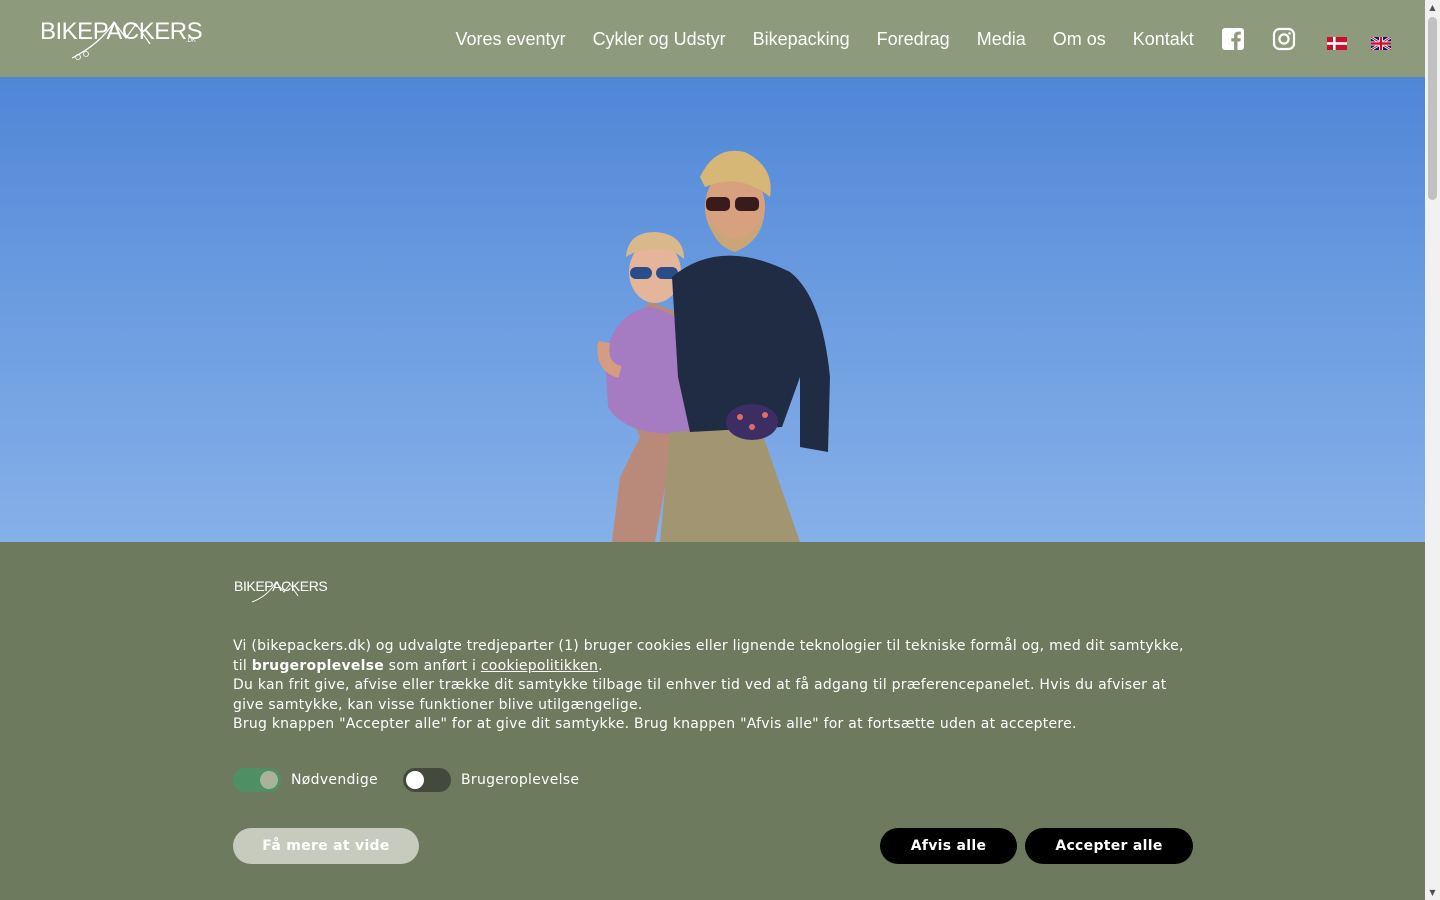  What do you see at coordinates (432, 665) in the screenshot?
I see `cookie-text-span: som anført i` at bounding box center [432, 665].